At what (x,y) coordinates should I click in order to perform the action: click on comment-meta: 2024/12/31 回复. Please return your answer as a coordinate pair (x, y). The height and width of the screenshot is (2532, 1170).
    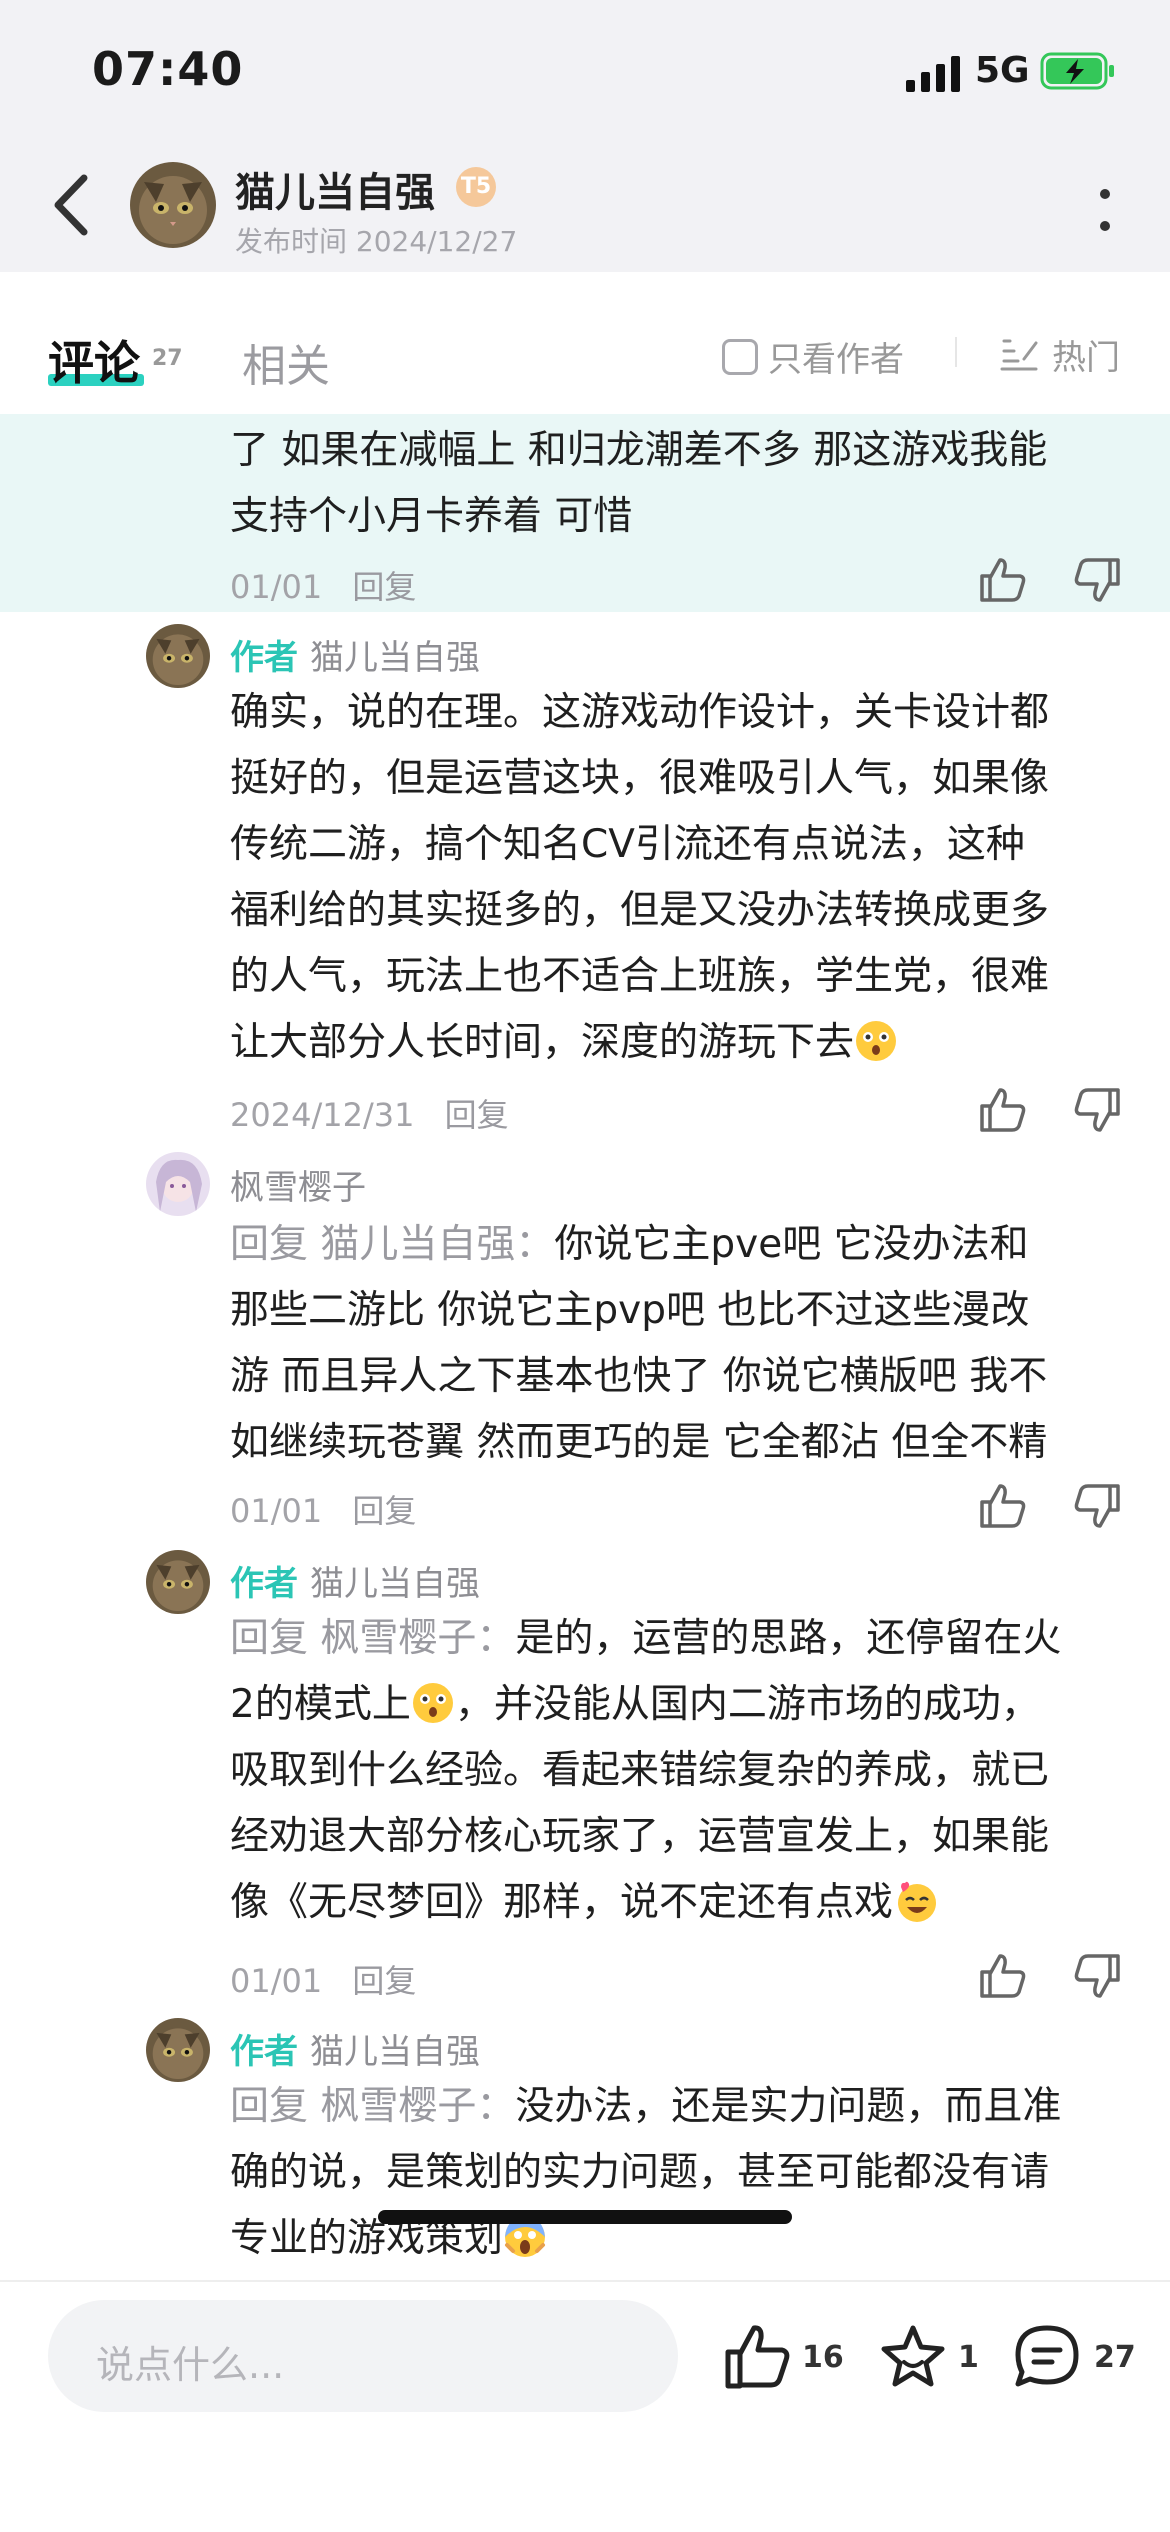
    Looking at the image, I should click on (369, 1113).